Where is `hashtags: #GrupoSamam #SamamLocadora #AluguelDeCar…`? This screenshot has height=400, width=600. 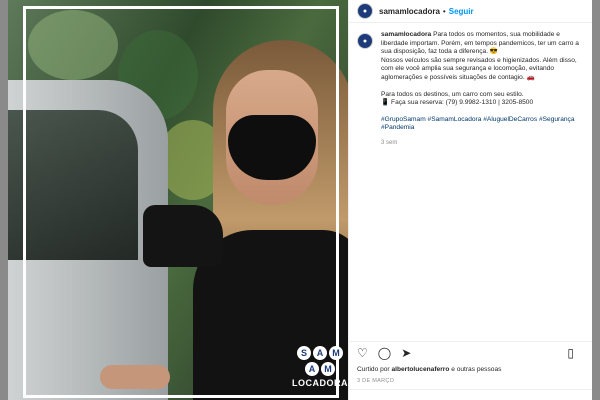
hashtags: #GrupoSamam #SamamLocadora #AluguelDeCar… is located at coordinates (482, 124).